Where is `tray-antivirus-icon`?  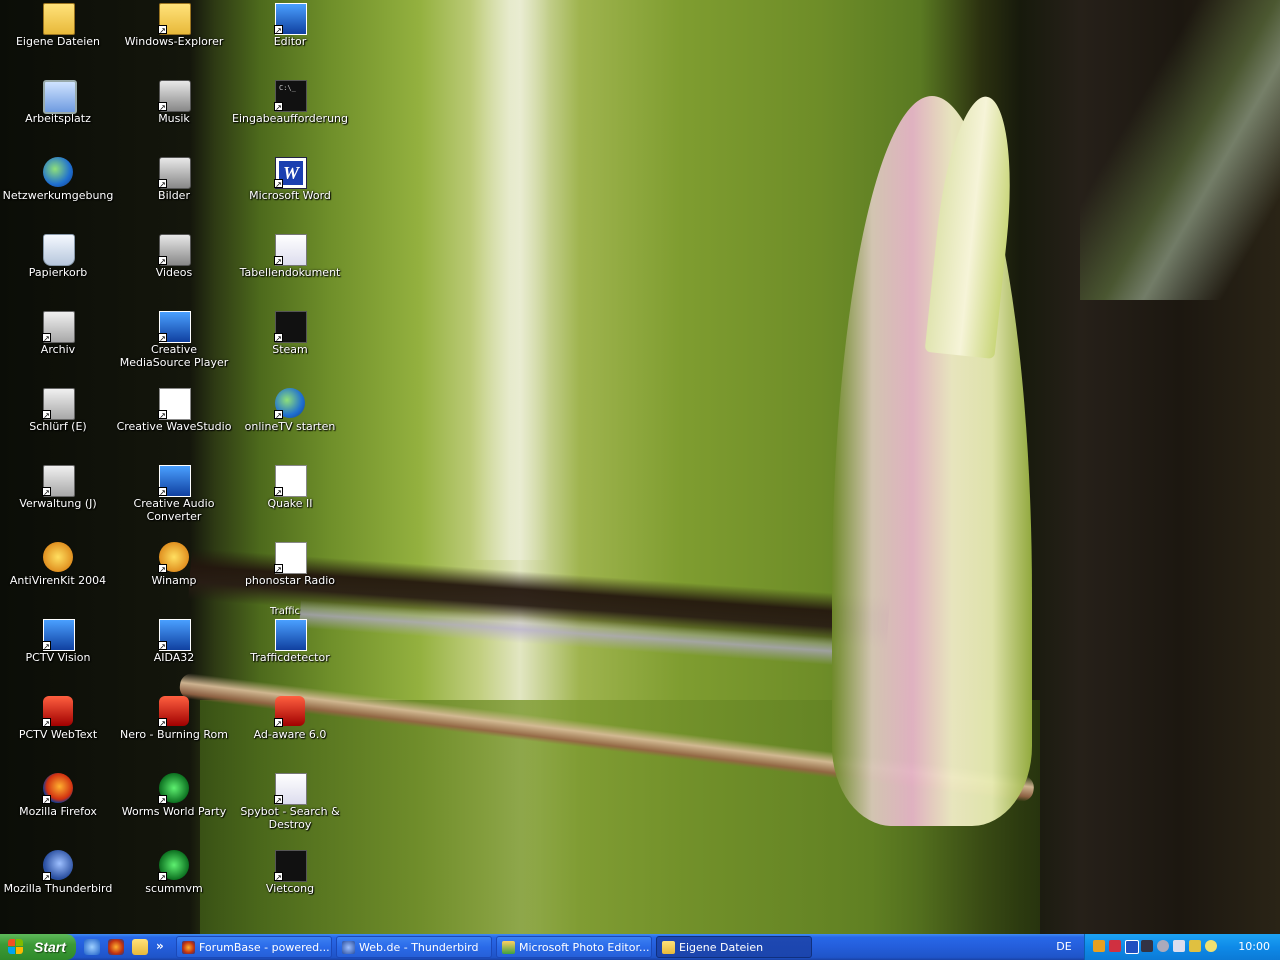
tray-antivirus-icon is located at coordinates (1099, 946).